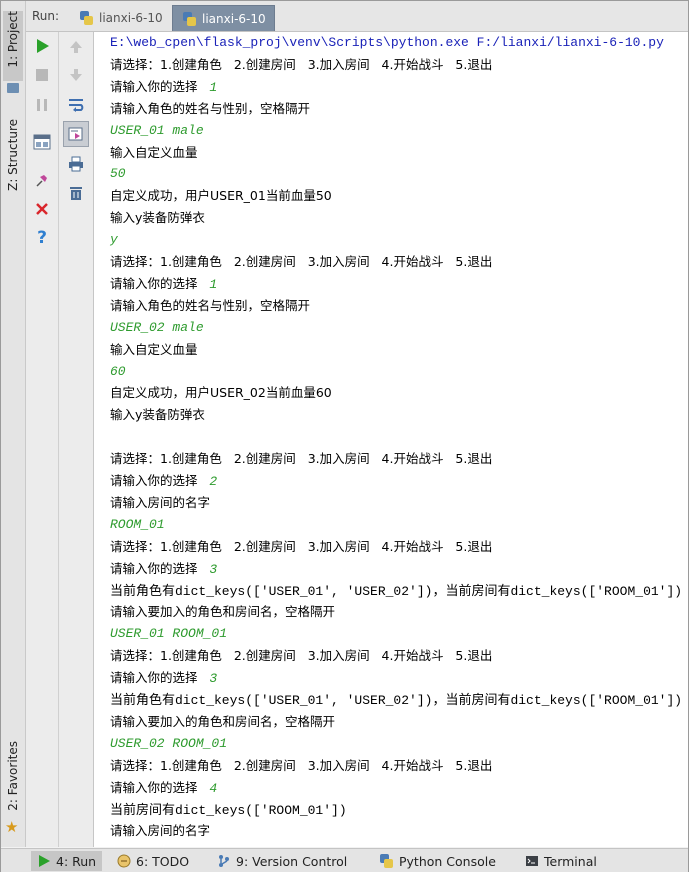 The width and height of the screenshot is (689, 872). Describe the element at coordinates (157, 327) in the screenshot. I see `console-line-text: USER_02 male` at that location.